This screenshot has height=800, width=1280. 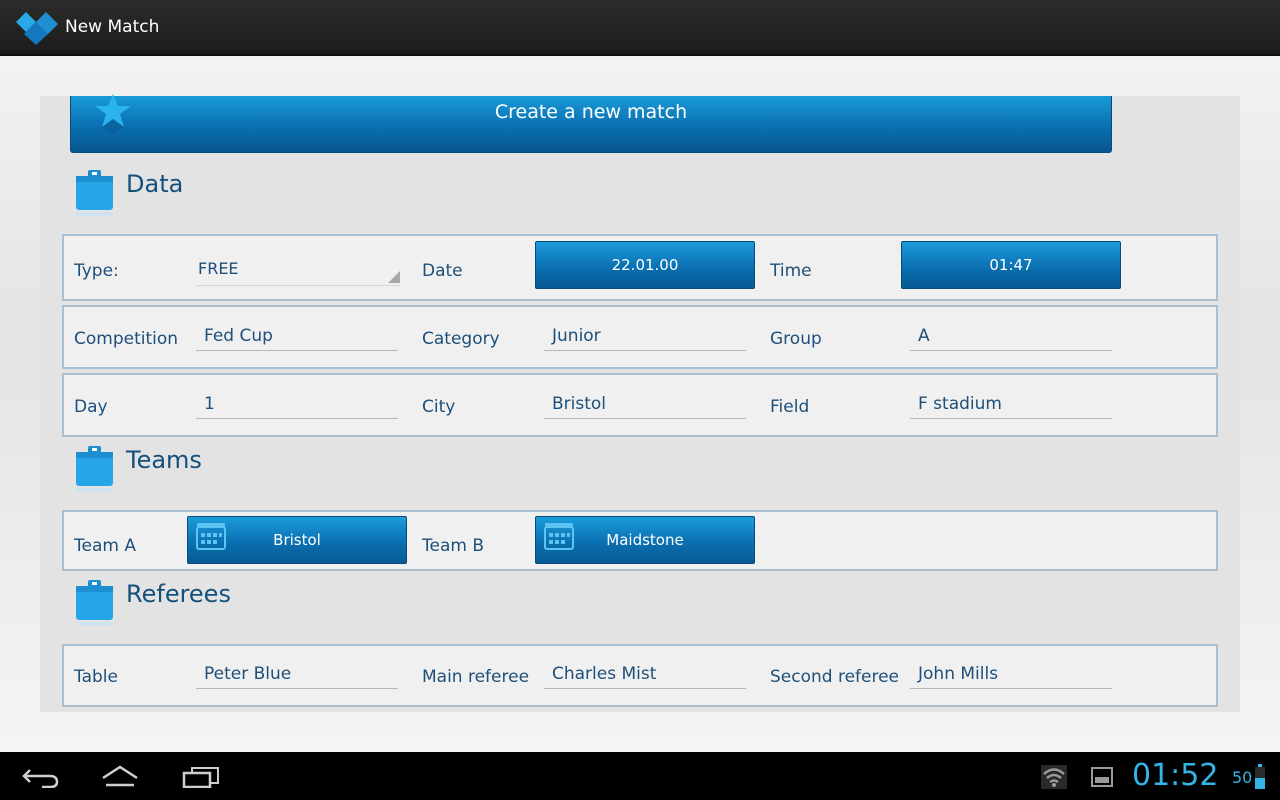 I want to click on battery-icon, so click(x=1260, y=776).